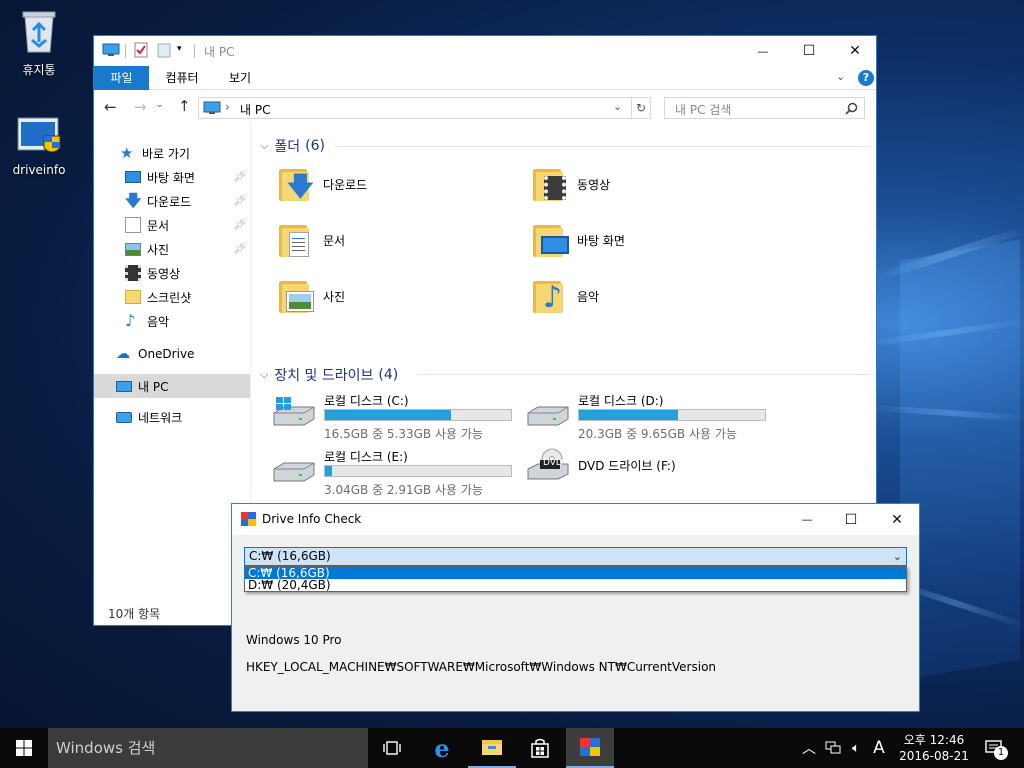 The image size is (1024, 768). I want to click on back-arrow-icon: ←, so click(110, 107).